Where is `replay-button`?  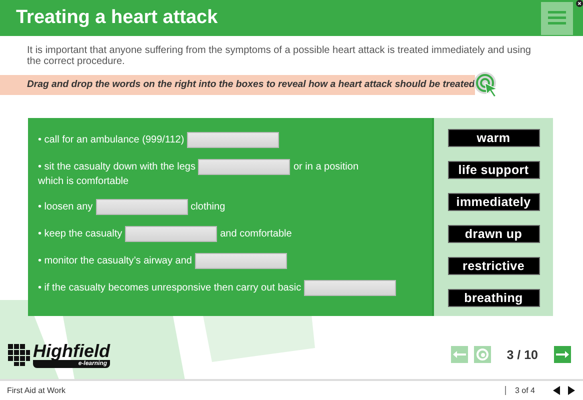 replay-button is located at coordinates (482, 355).